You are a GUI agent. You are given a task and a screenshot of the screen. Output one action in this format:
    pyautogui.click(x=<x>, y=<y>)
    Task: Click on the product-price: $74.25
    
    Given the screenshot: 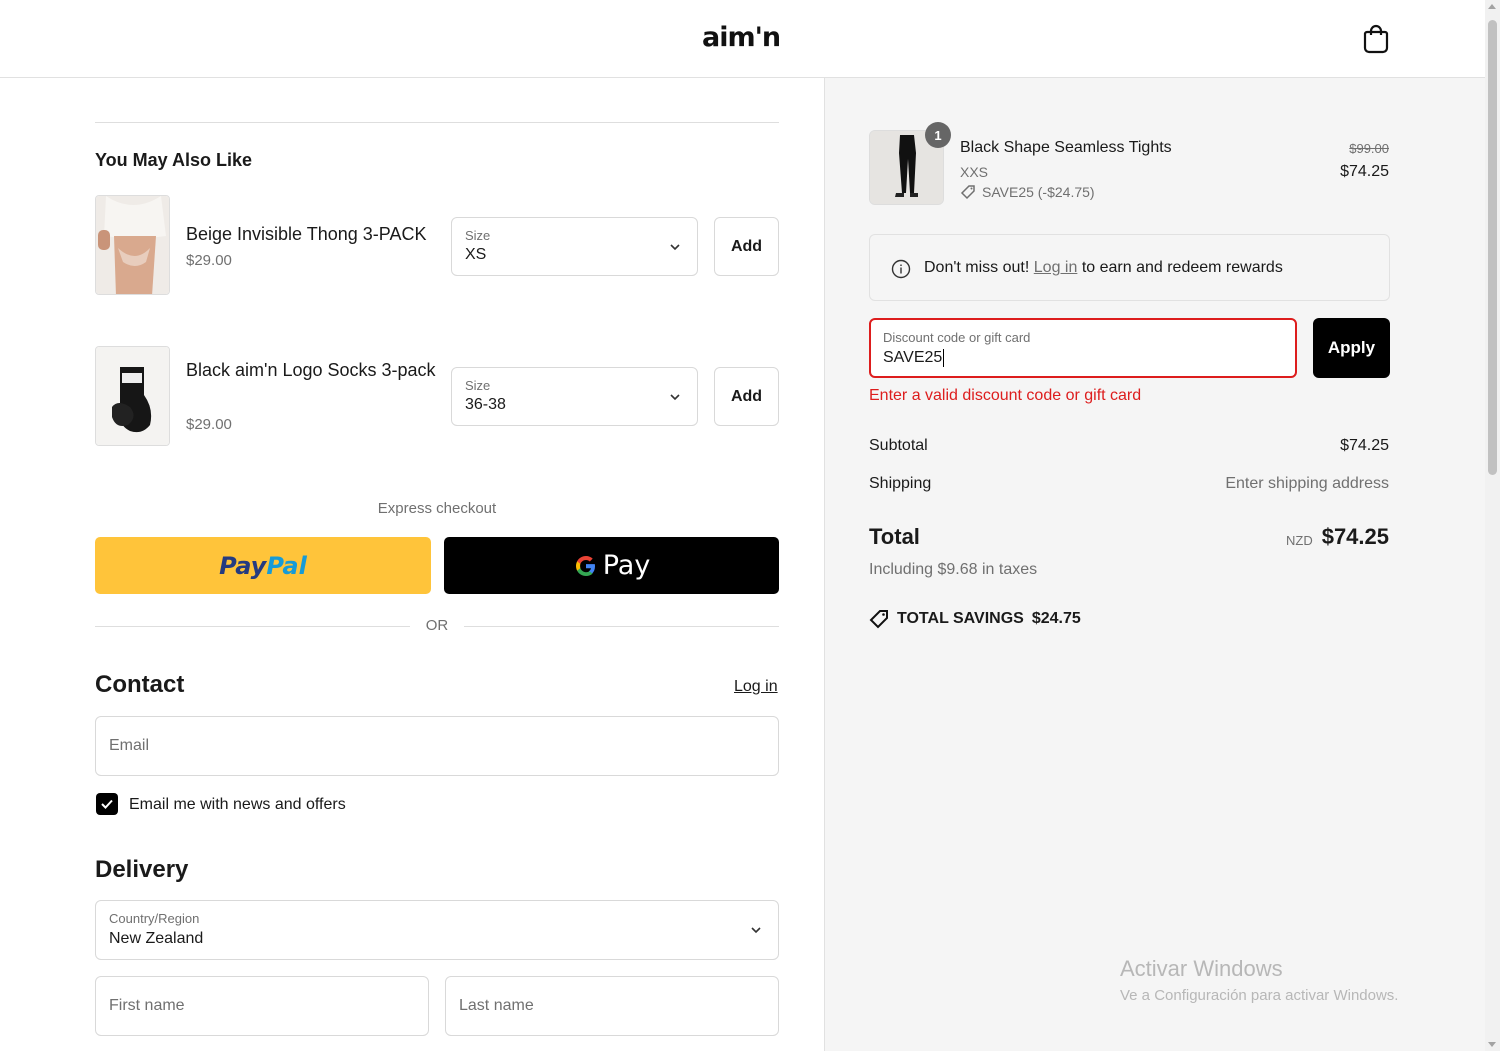 What is the action you would take?
    pyautogui.click(x=1364, y=171)
    